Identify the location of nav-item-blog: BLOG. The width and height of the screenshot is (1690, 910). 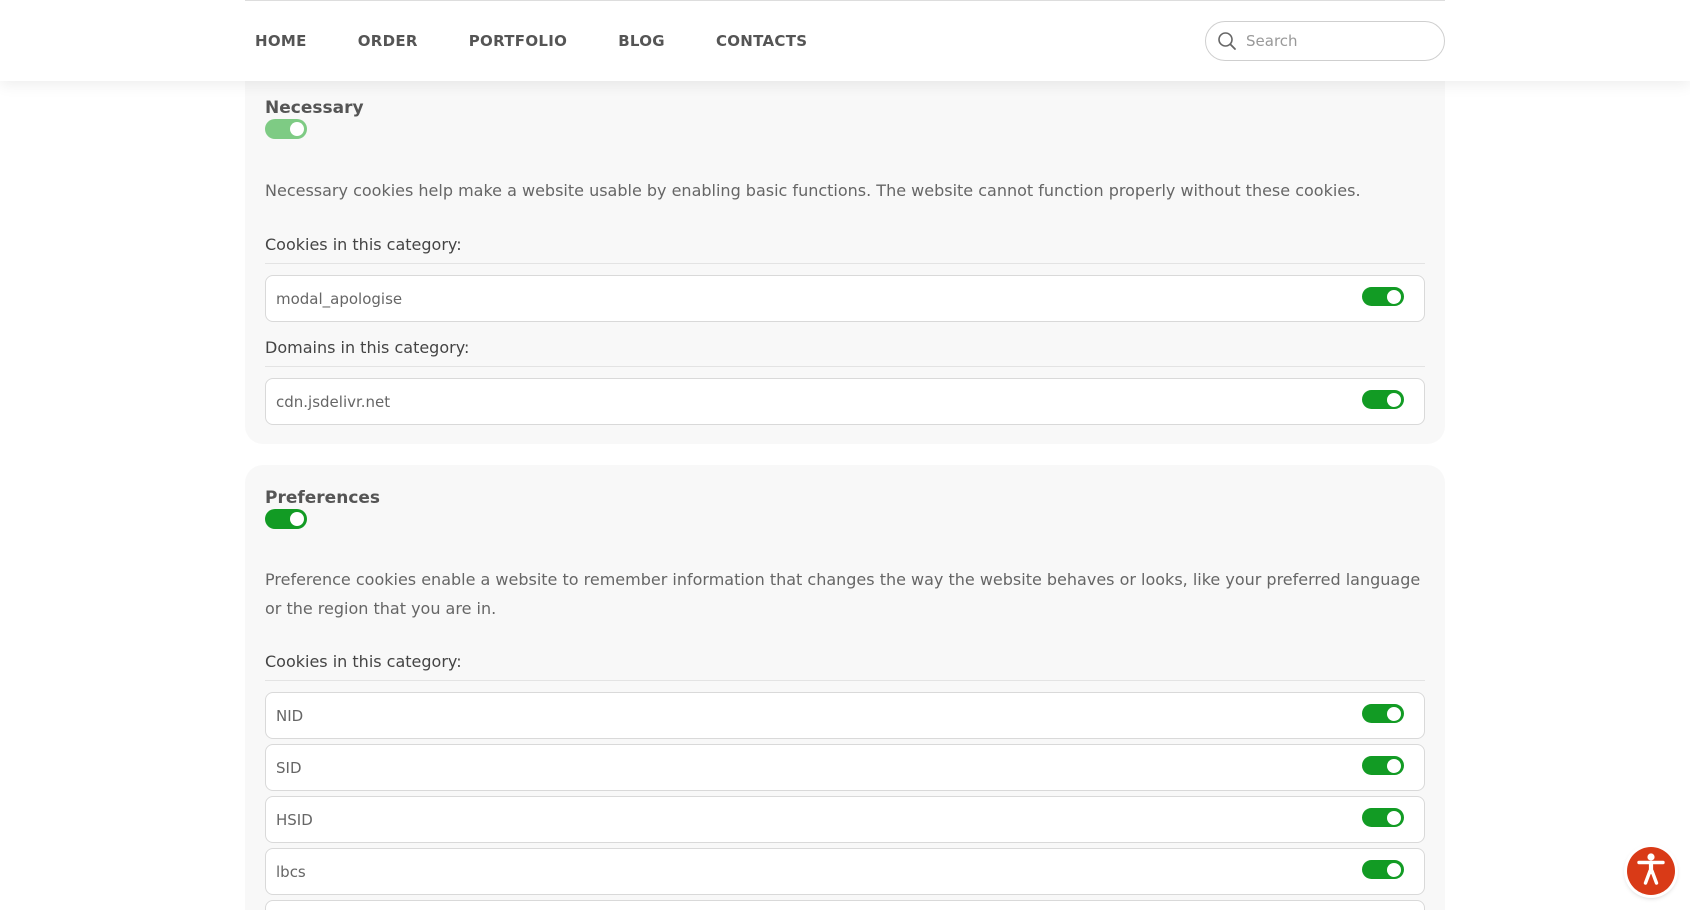
(641, 41).